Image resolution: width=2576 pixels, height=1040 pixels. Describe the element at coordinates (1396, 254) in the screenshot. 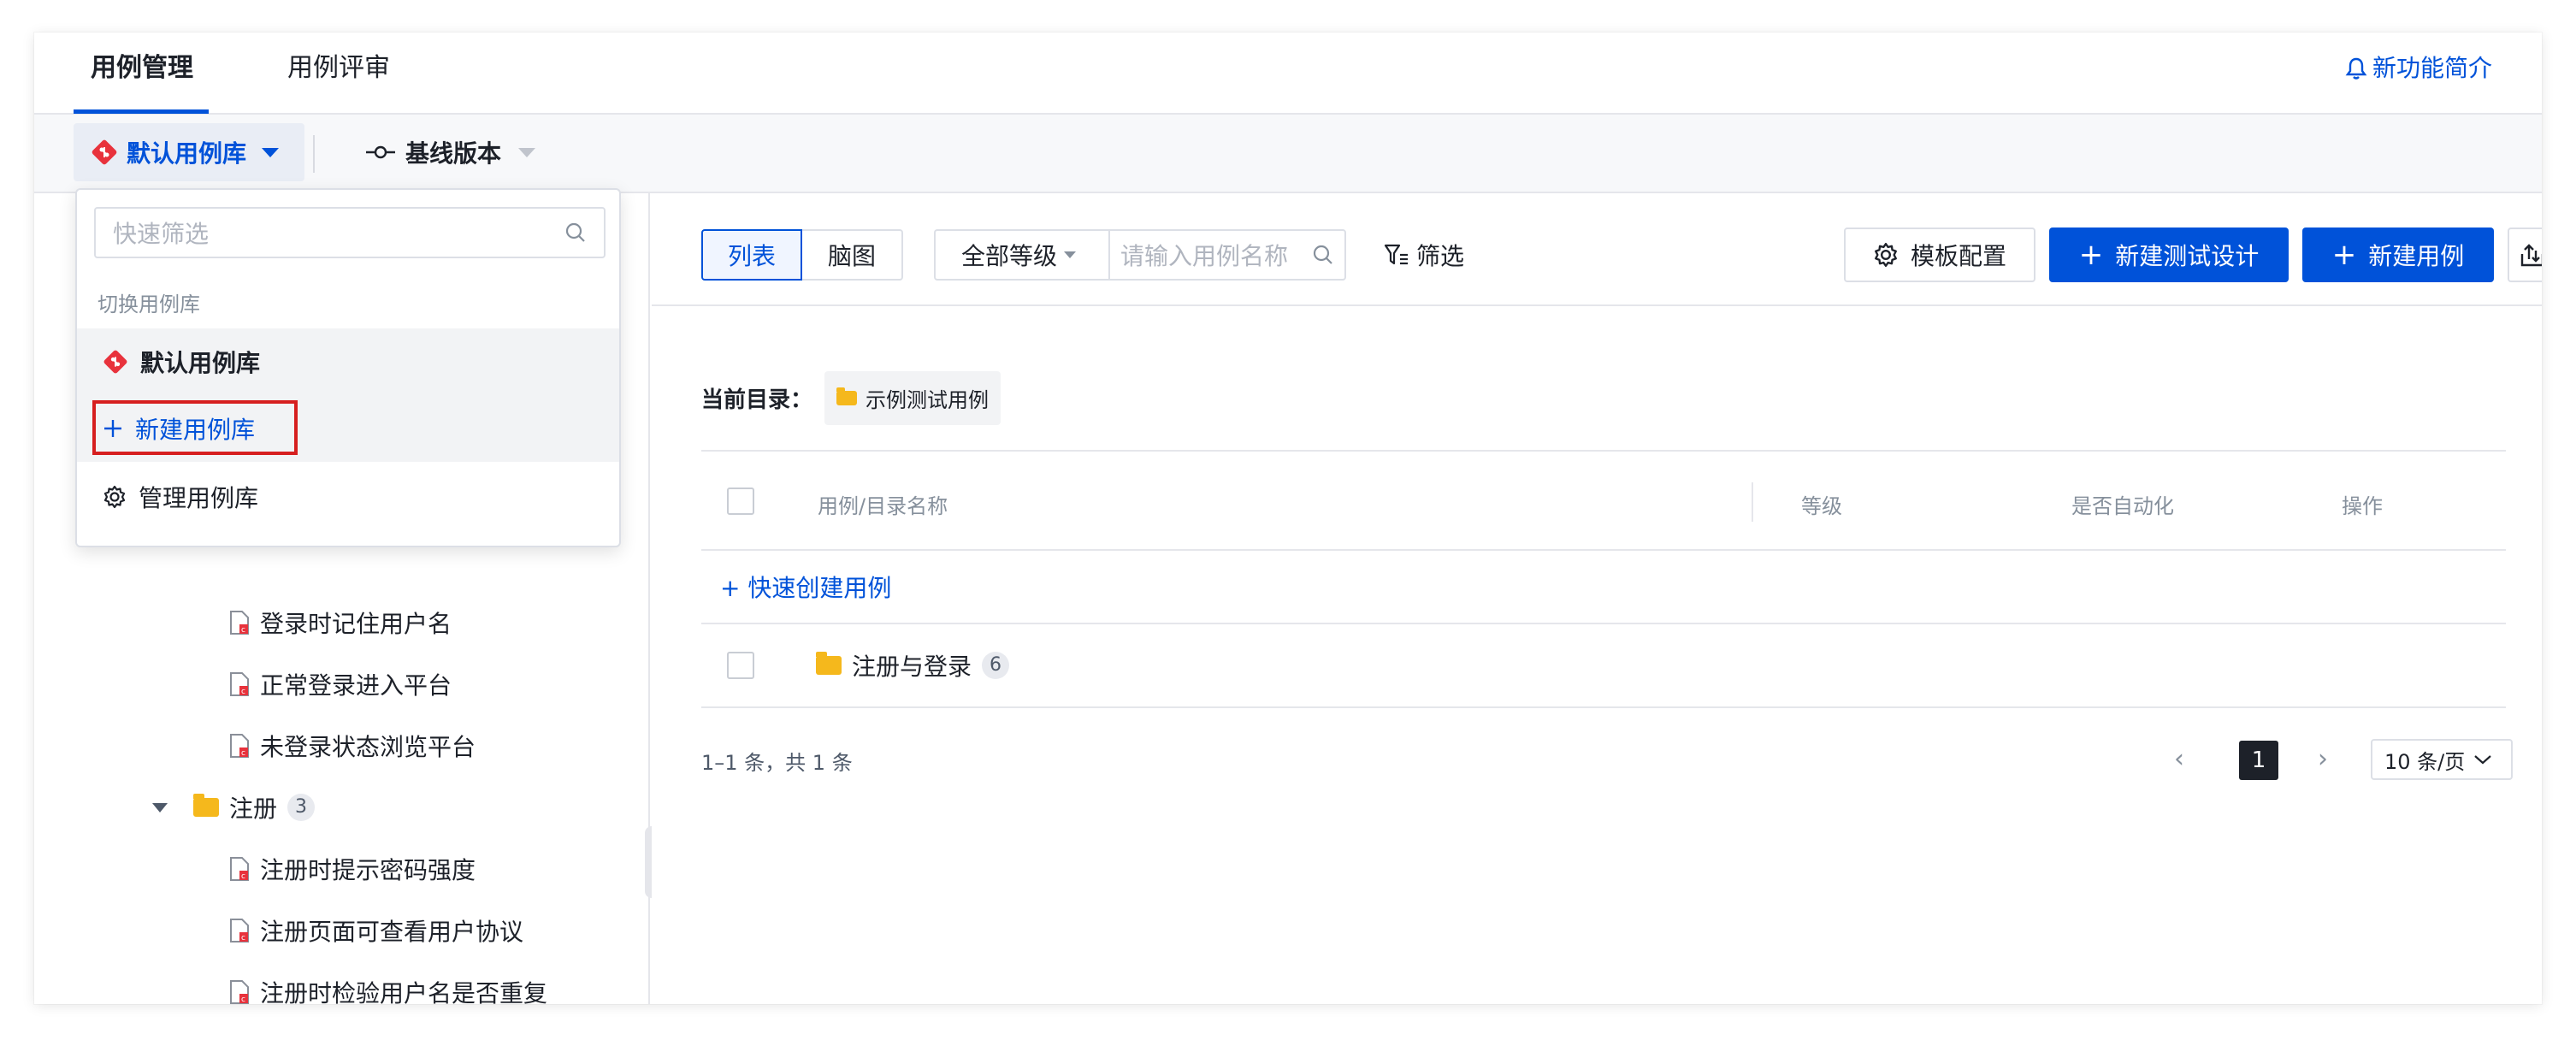

I see `filter-icon` at that location.